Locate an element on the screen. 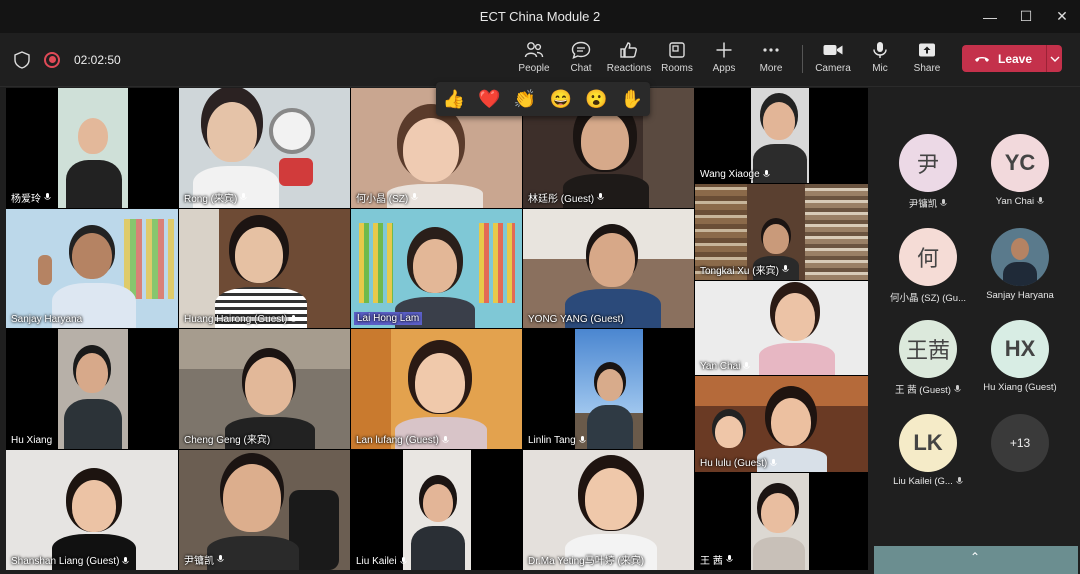 This screenshot has width=1080, height=574. surprised-reaction-icon: 😮 is located at coordinates (596, 99).